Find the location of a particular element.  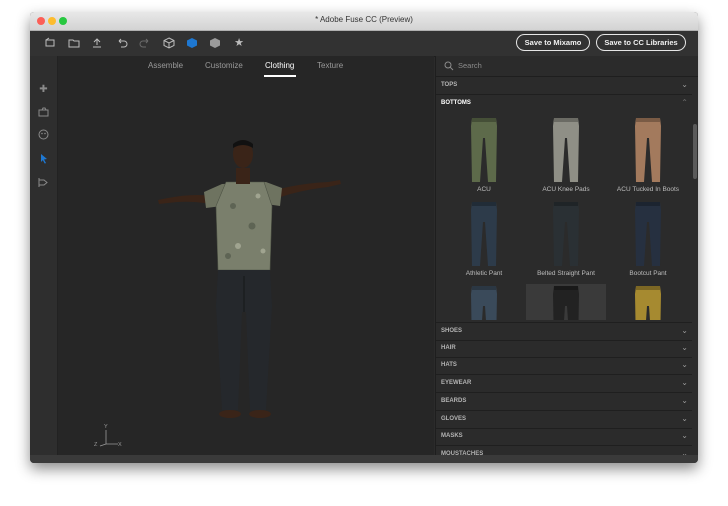

cube-add-icon is located at coordinates (50, 43).